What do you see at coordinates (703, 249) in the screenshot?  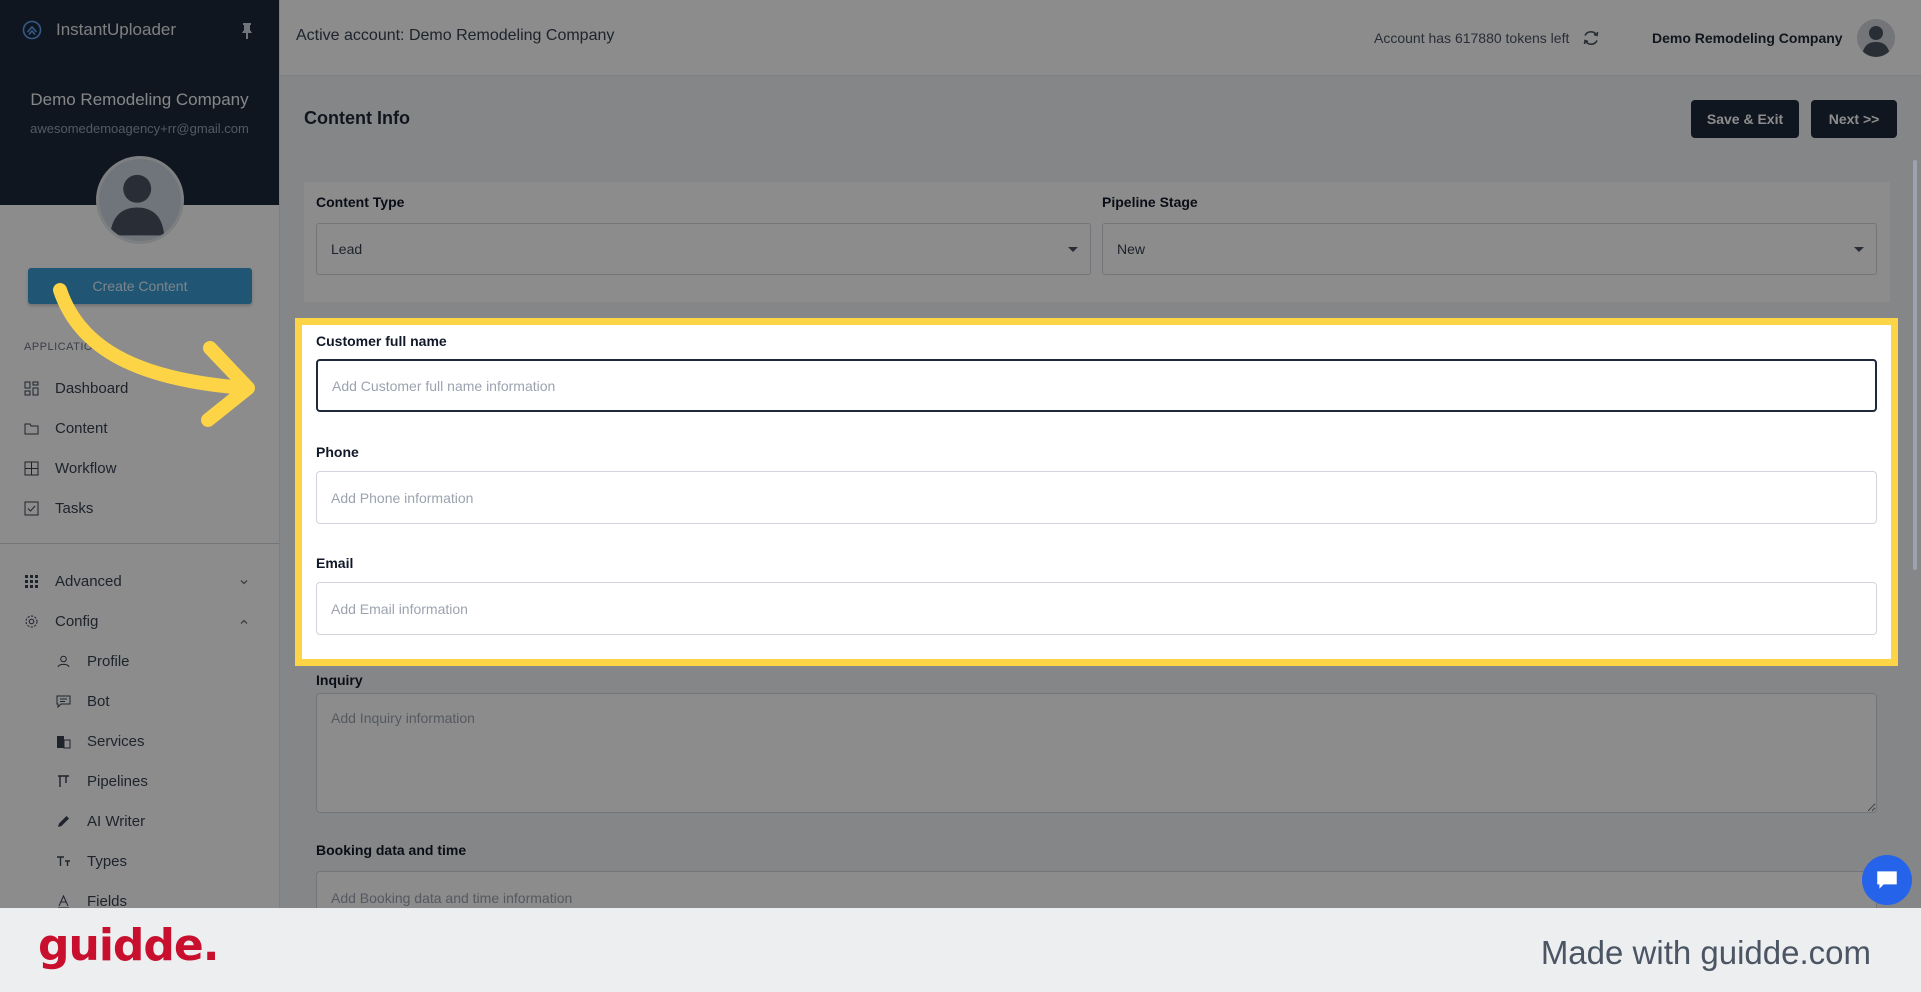 I see `content-type-select: Lead` at bounding box center [703, 249].